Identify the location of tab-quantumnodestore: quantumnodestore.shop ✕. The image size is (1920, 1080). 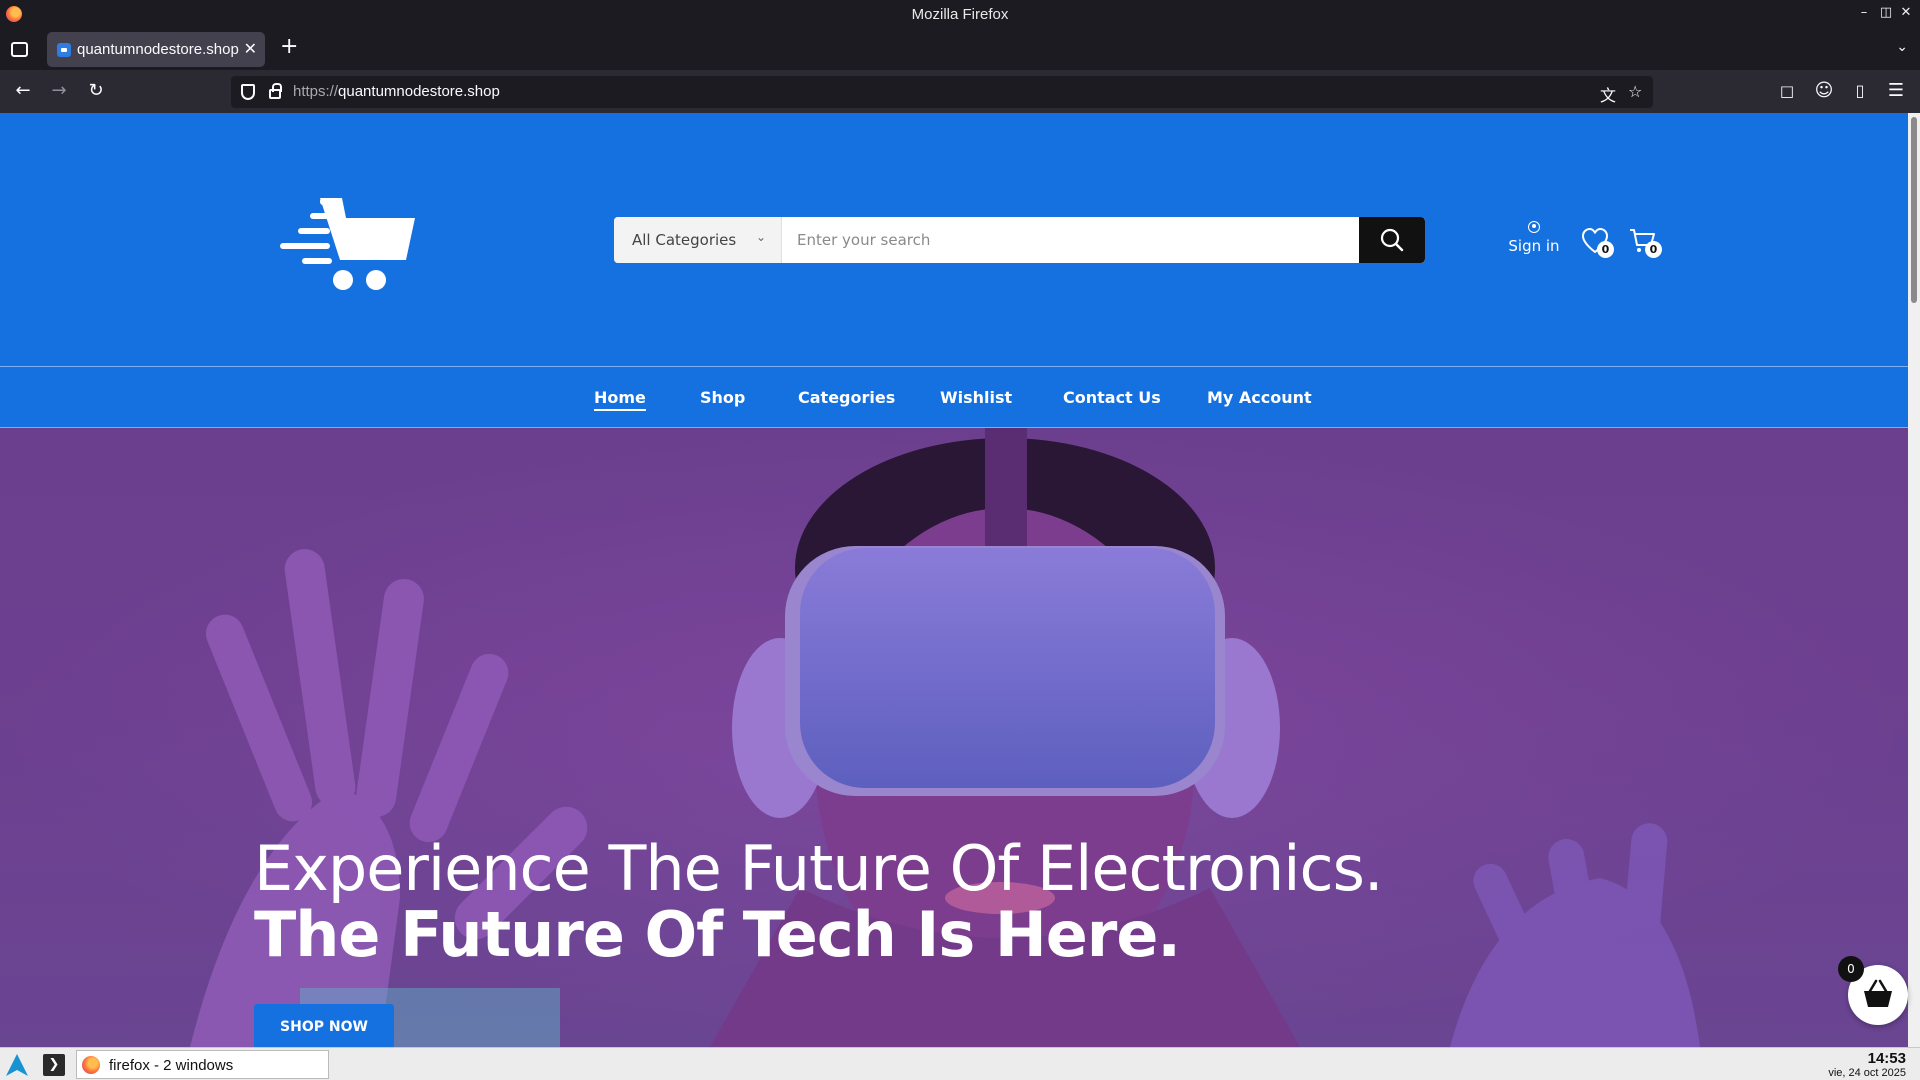
(156, 49).